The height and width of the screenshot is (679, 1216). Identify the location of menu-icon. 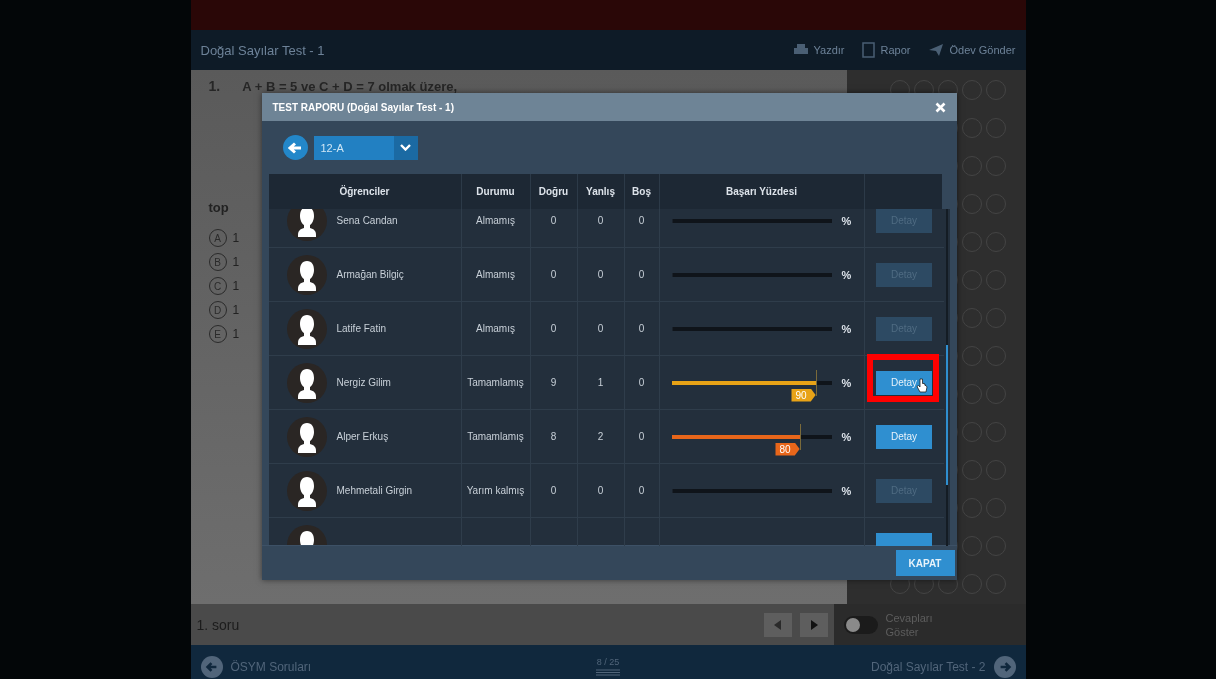
(608, 672).